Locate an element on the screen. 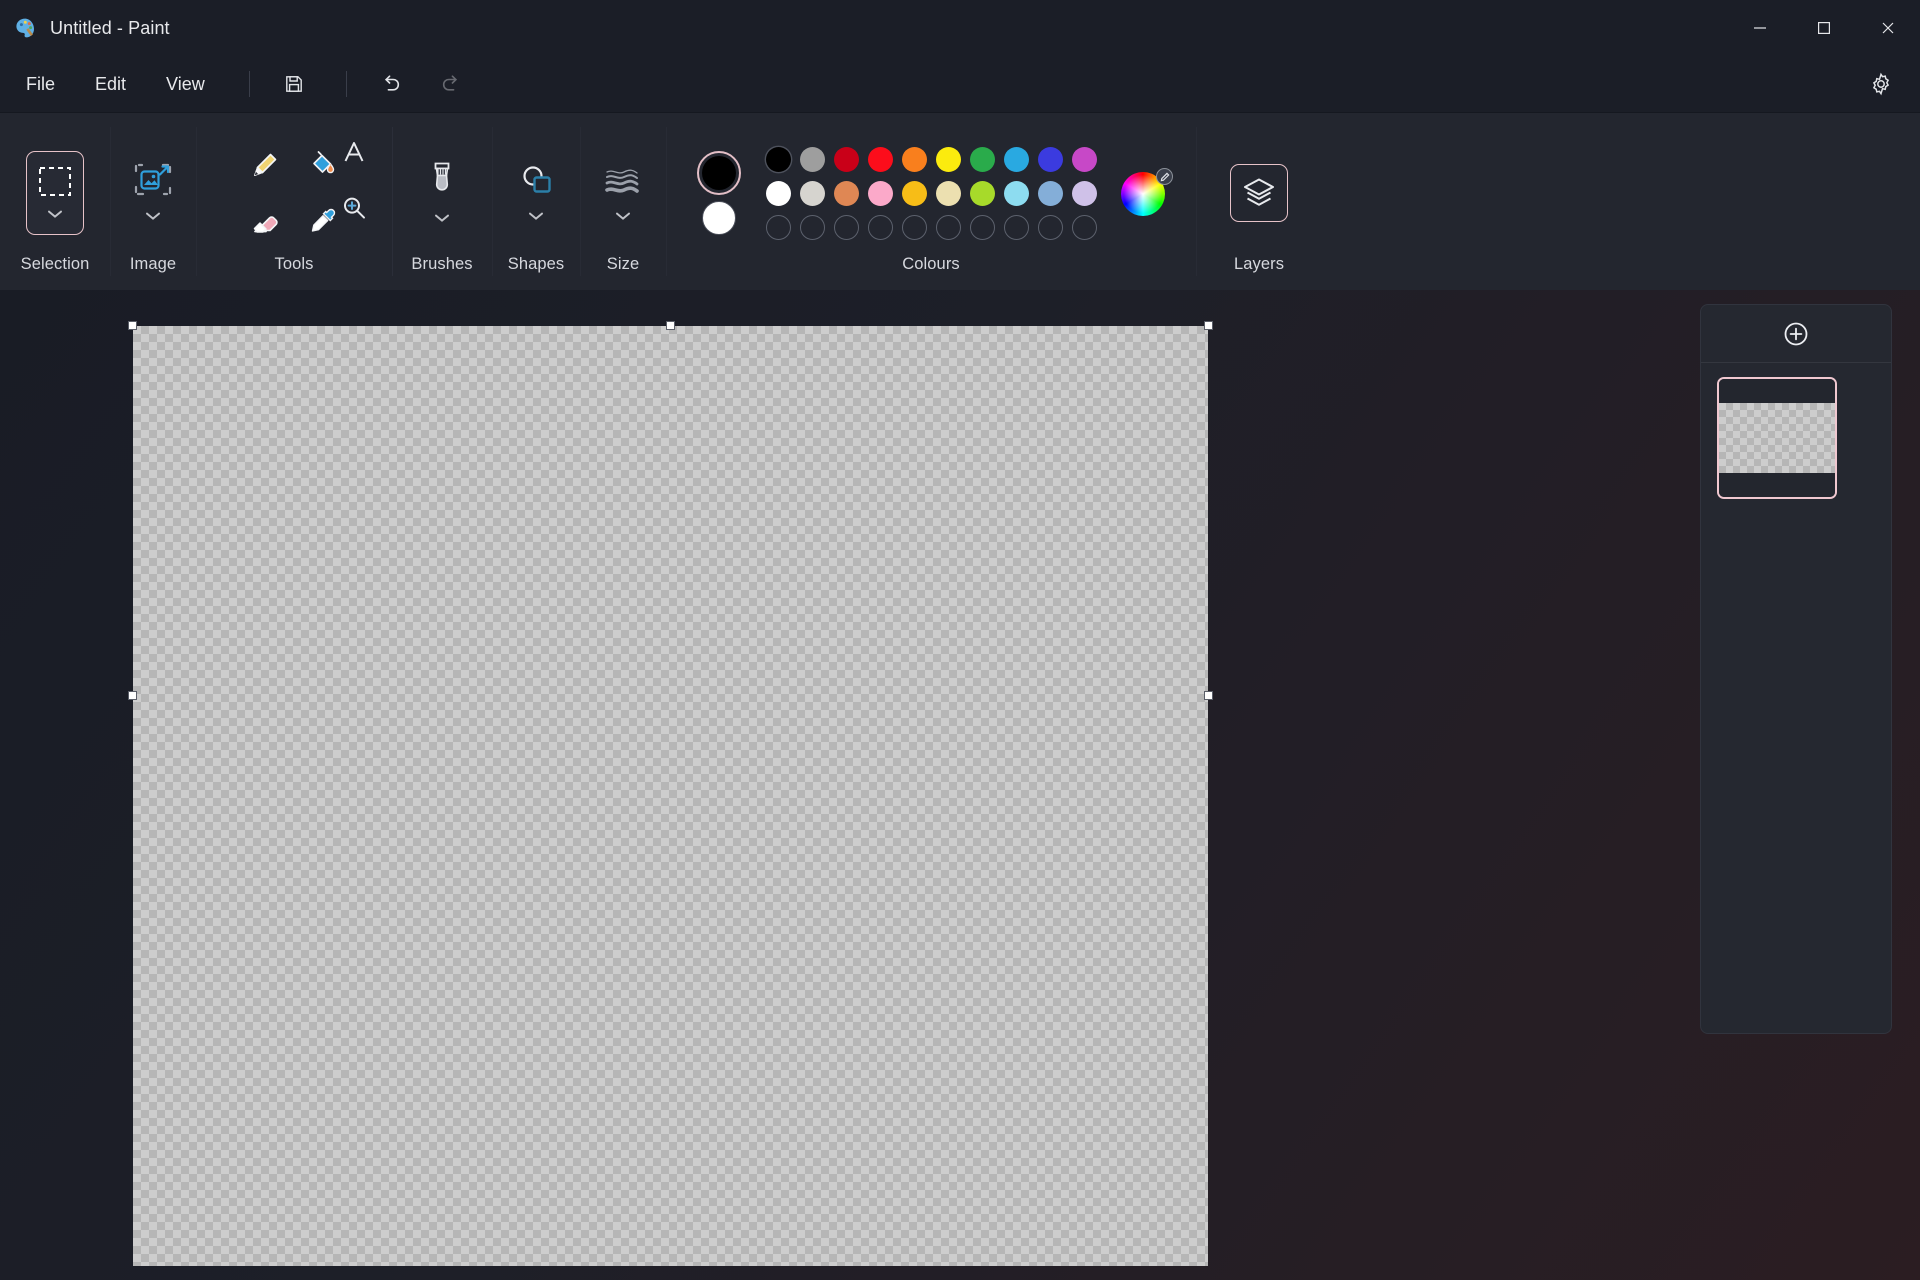  layers-list is located at coordinates (1796, 438).